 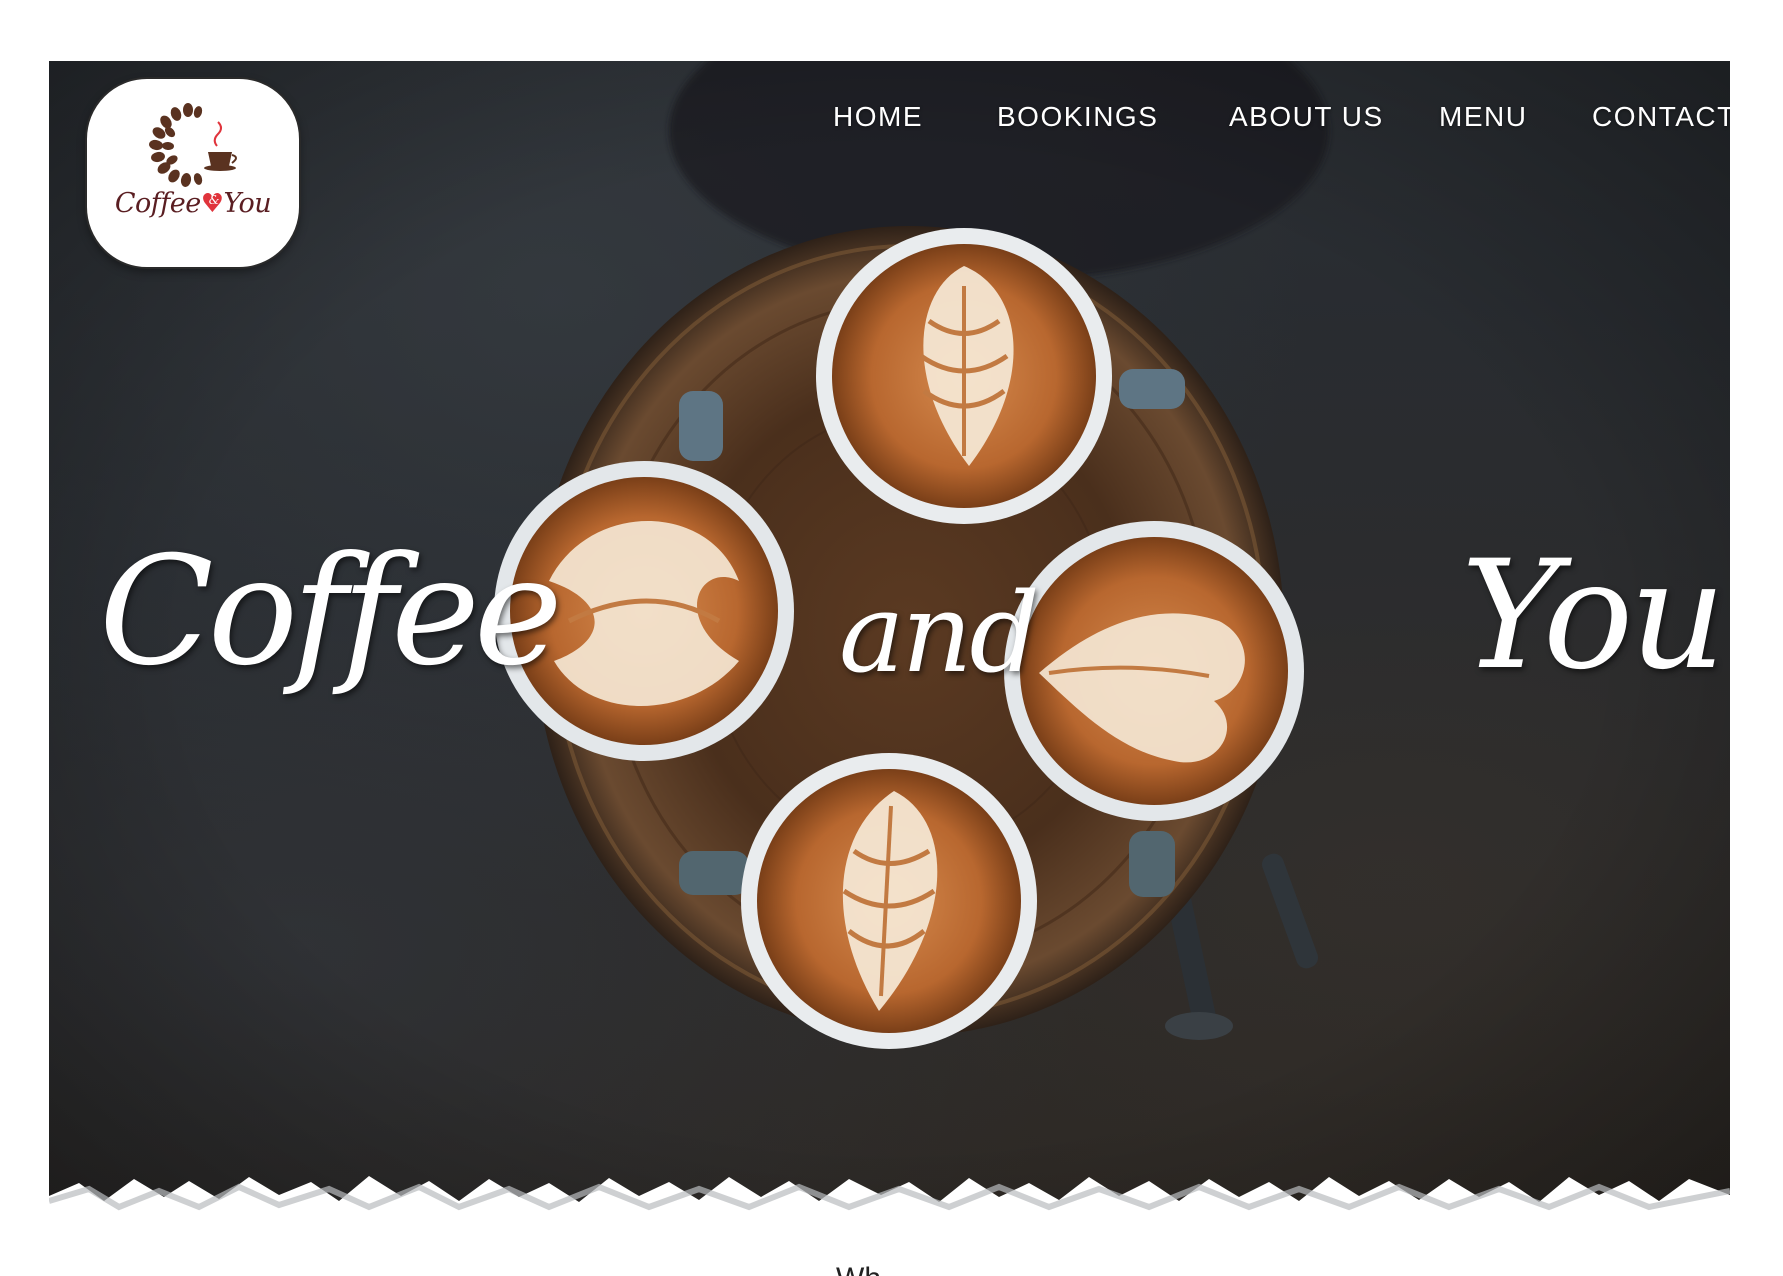 I want to click on heart-icon: ♥ &, so click(x=212, y=204).